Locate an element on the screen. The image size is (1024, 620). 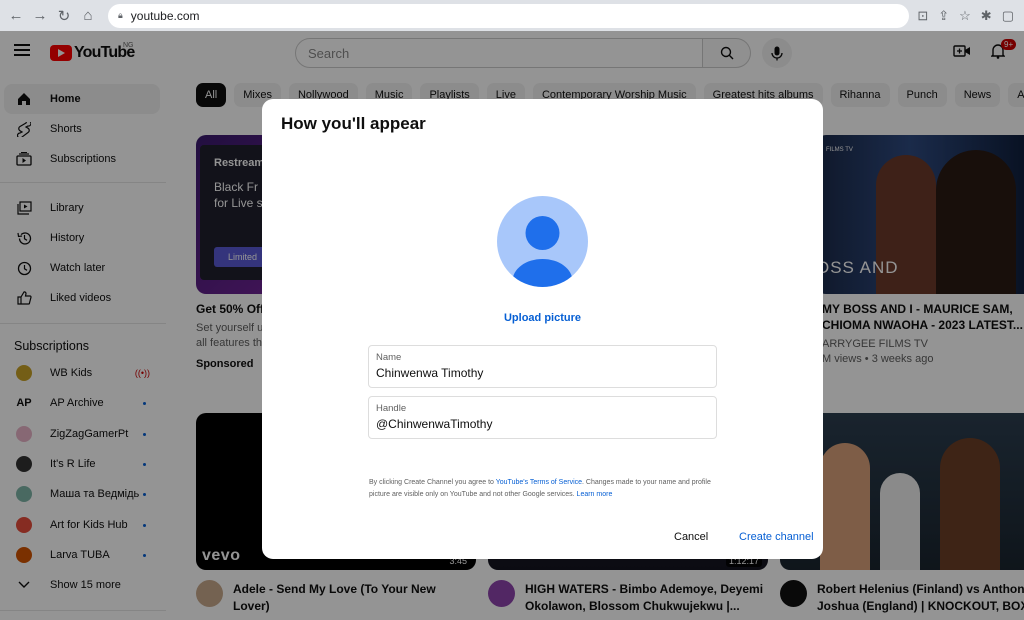
name-field: Name is located at coordinates (542, 366).